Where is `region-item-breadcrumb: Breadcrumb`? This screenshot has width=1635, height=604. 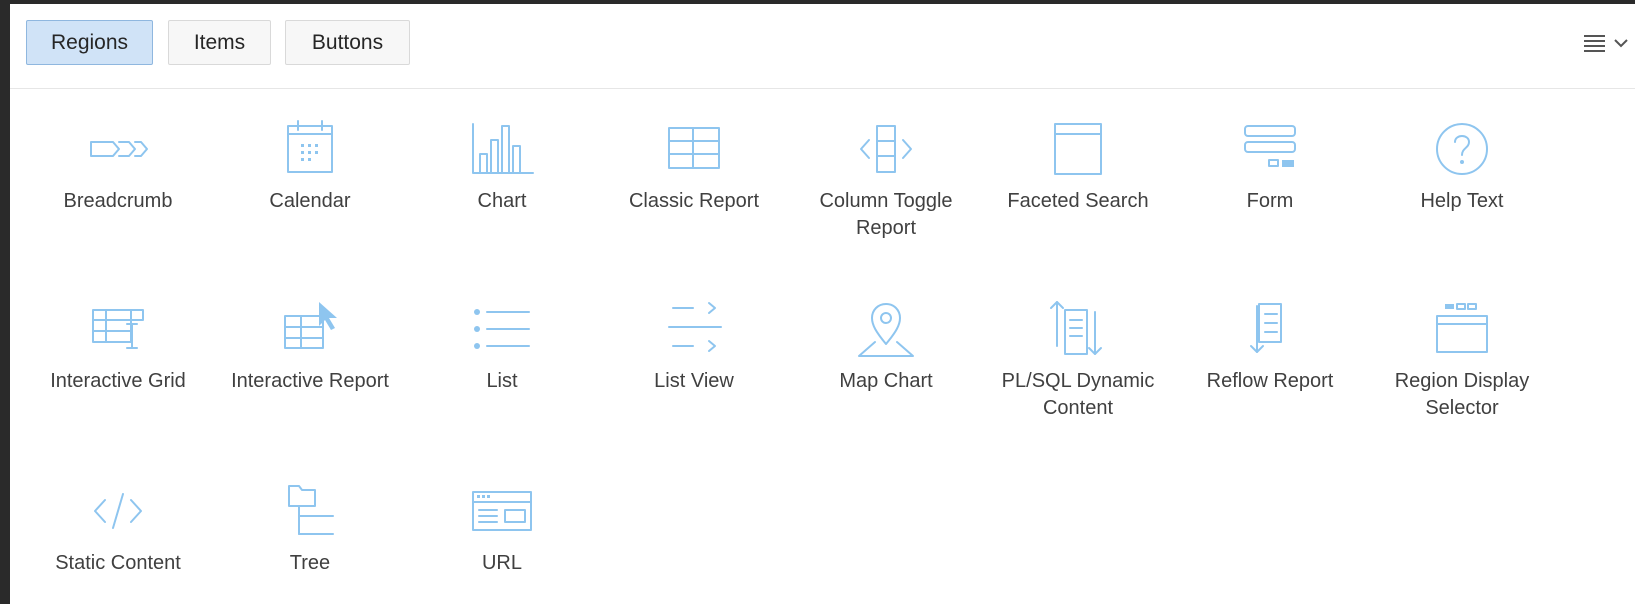
region-item-breadcrumb: Breadcrumb is located at coordinates (118, 163).